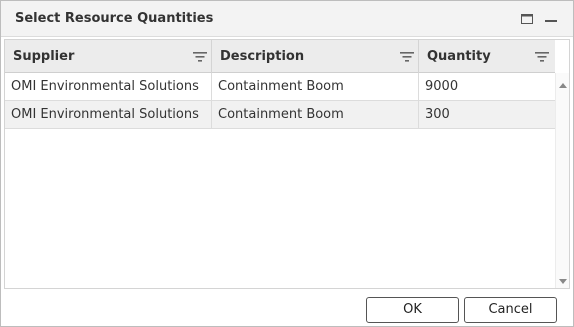 Image resolution: width=574 pixels, height=327 pixels. I want to click on dialog-titlebar: Select Resource Quantities, so click(287, 19).